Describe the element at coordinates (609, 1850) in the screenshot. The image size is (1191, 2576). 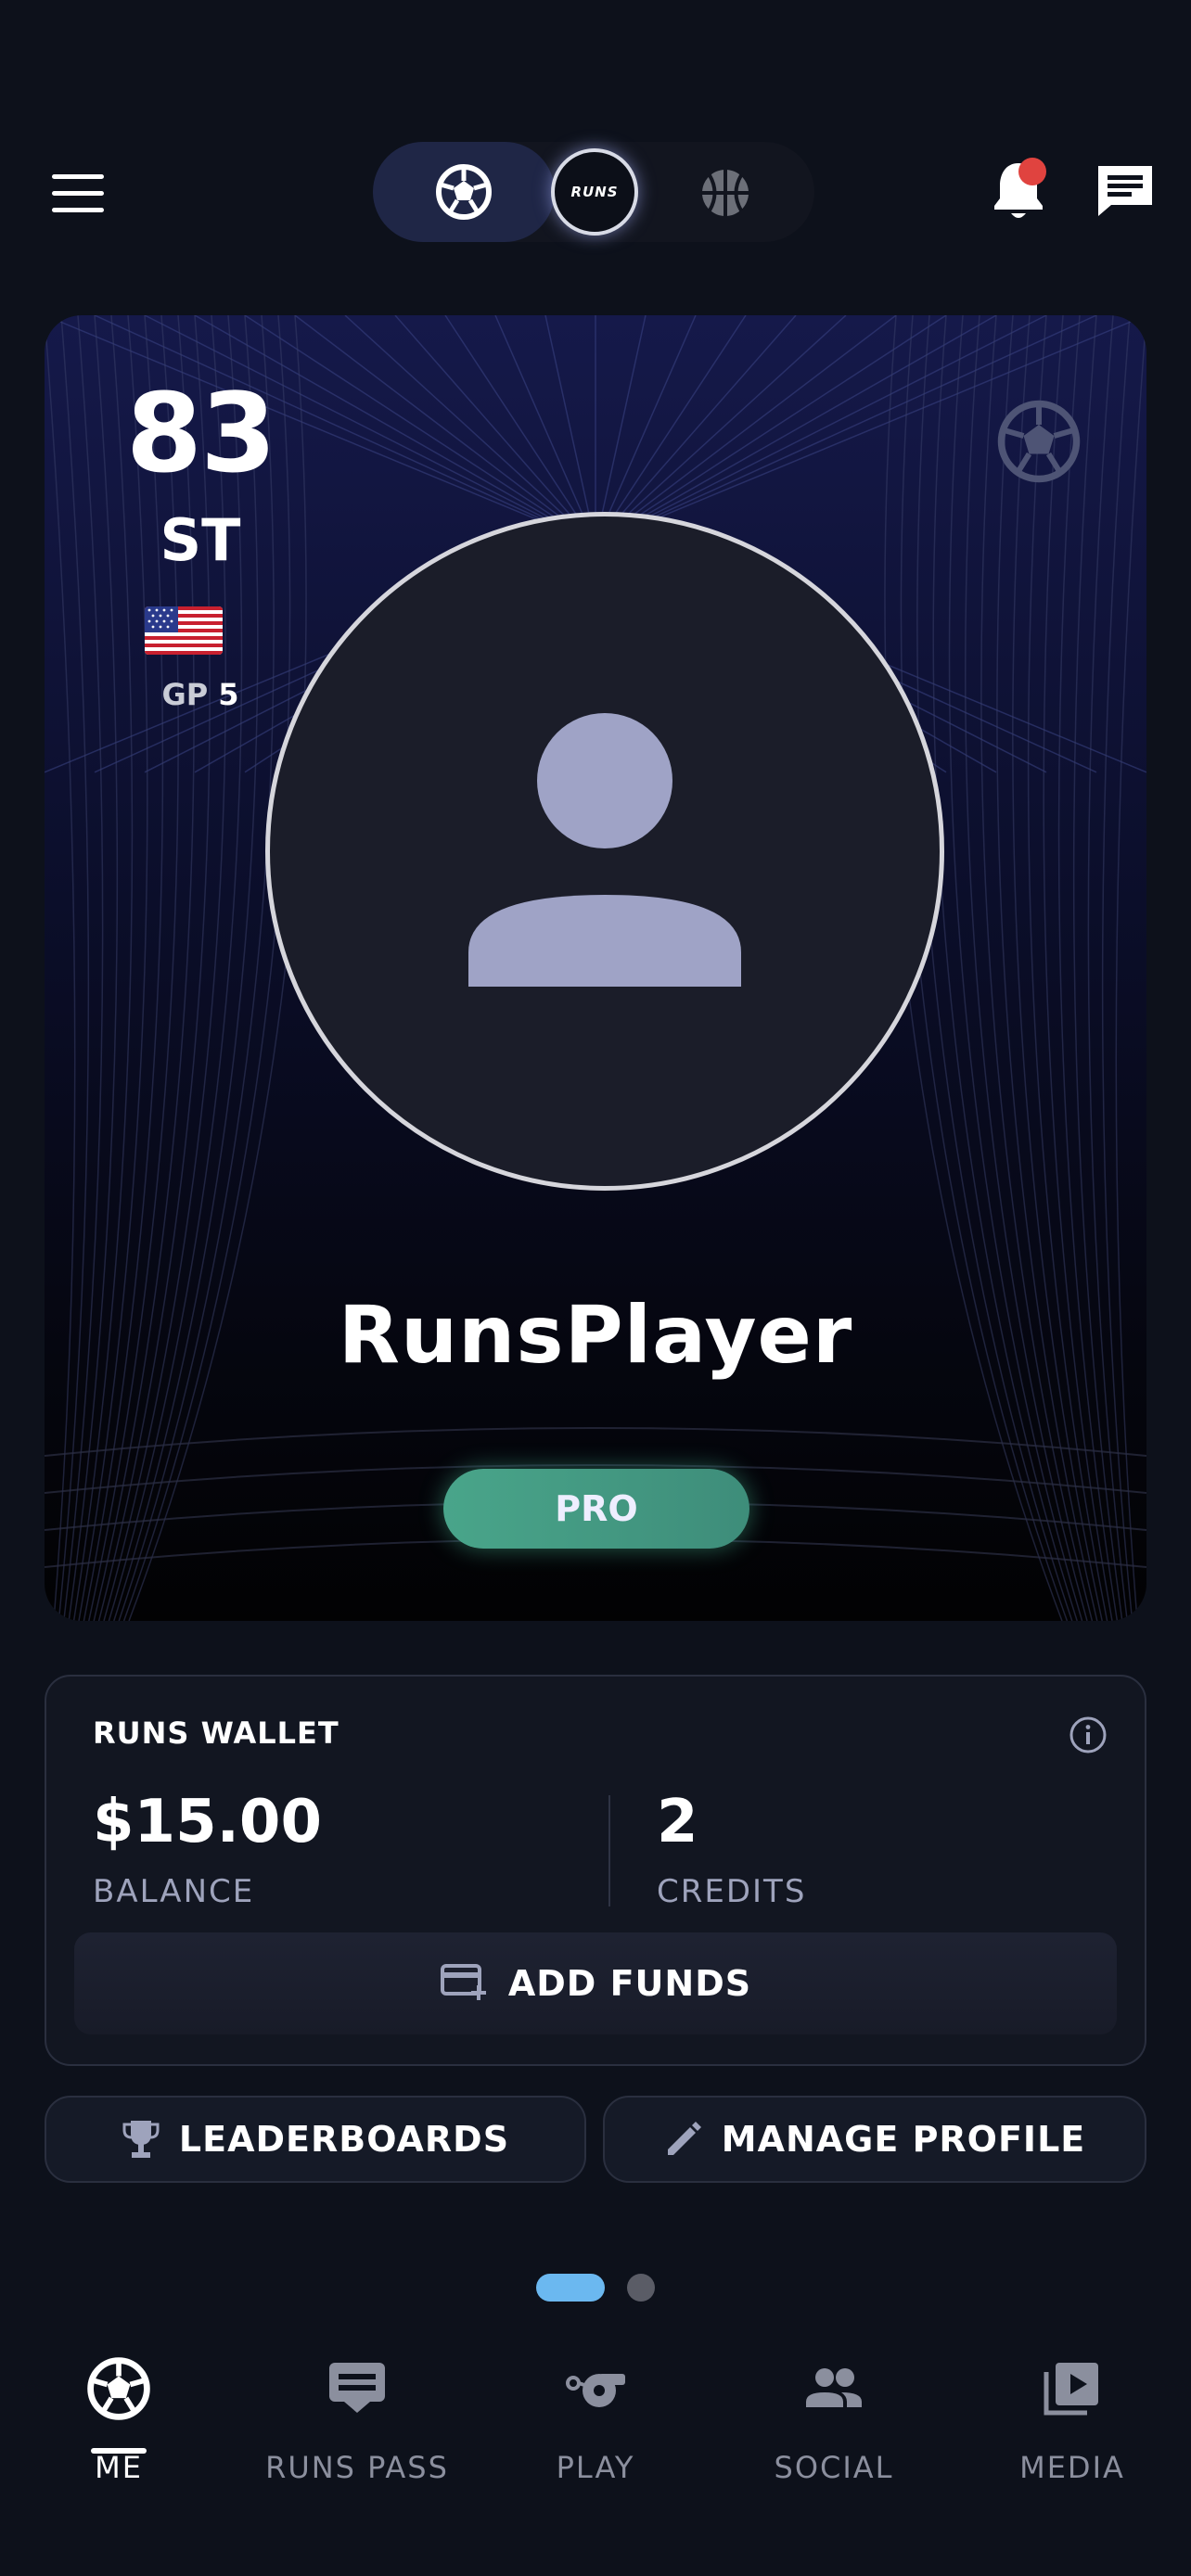
I see `wallet-divider` at that location.